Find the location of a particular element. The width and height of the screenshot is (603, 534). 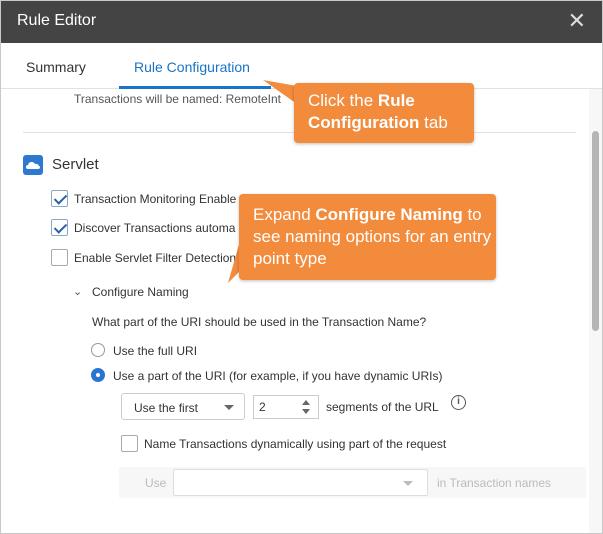

partial-uri-radio is located at coordinates (98, 375).